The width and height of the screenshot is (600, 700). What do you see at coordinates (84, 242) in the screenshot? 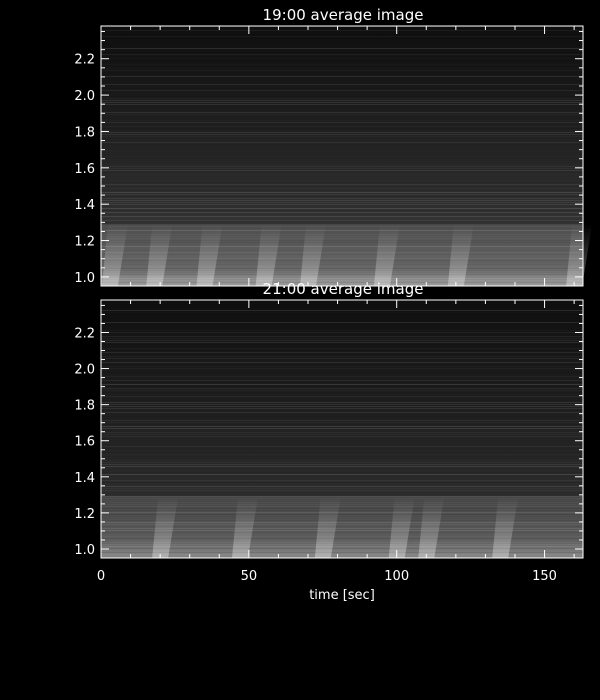
I see `y-tick-label: 1.2` at bounding box center [84, 242].